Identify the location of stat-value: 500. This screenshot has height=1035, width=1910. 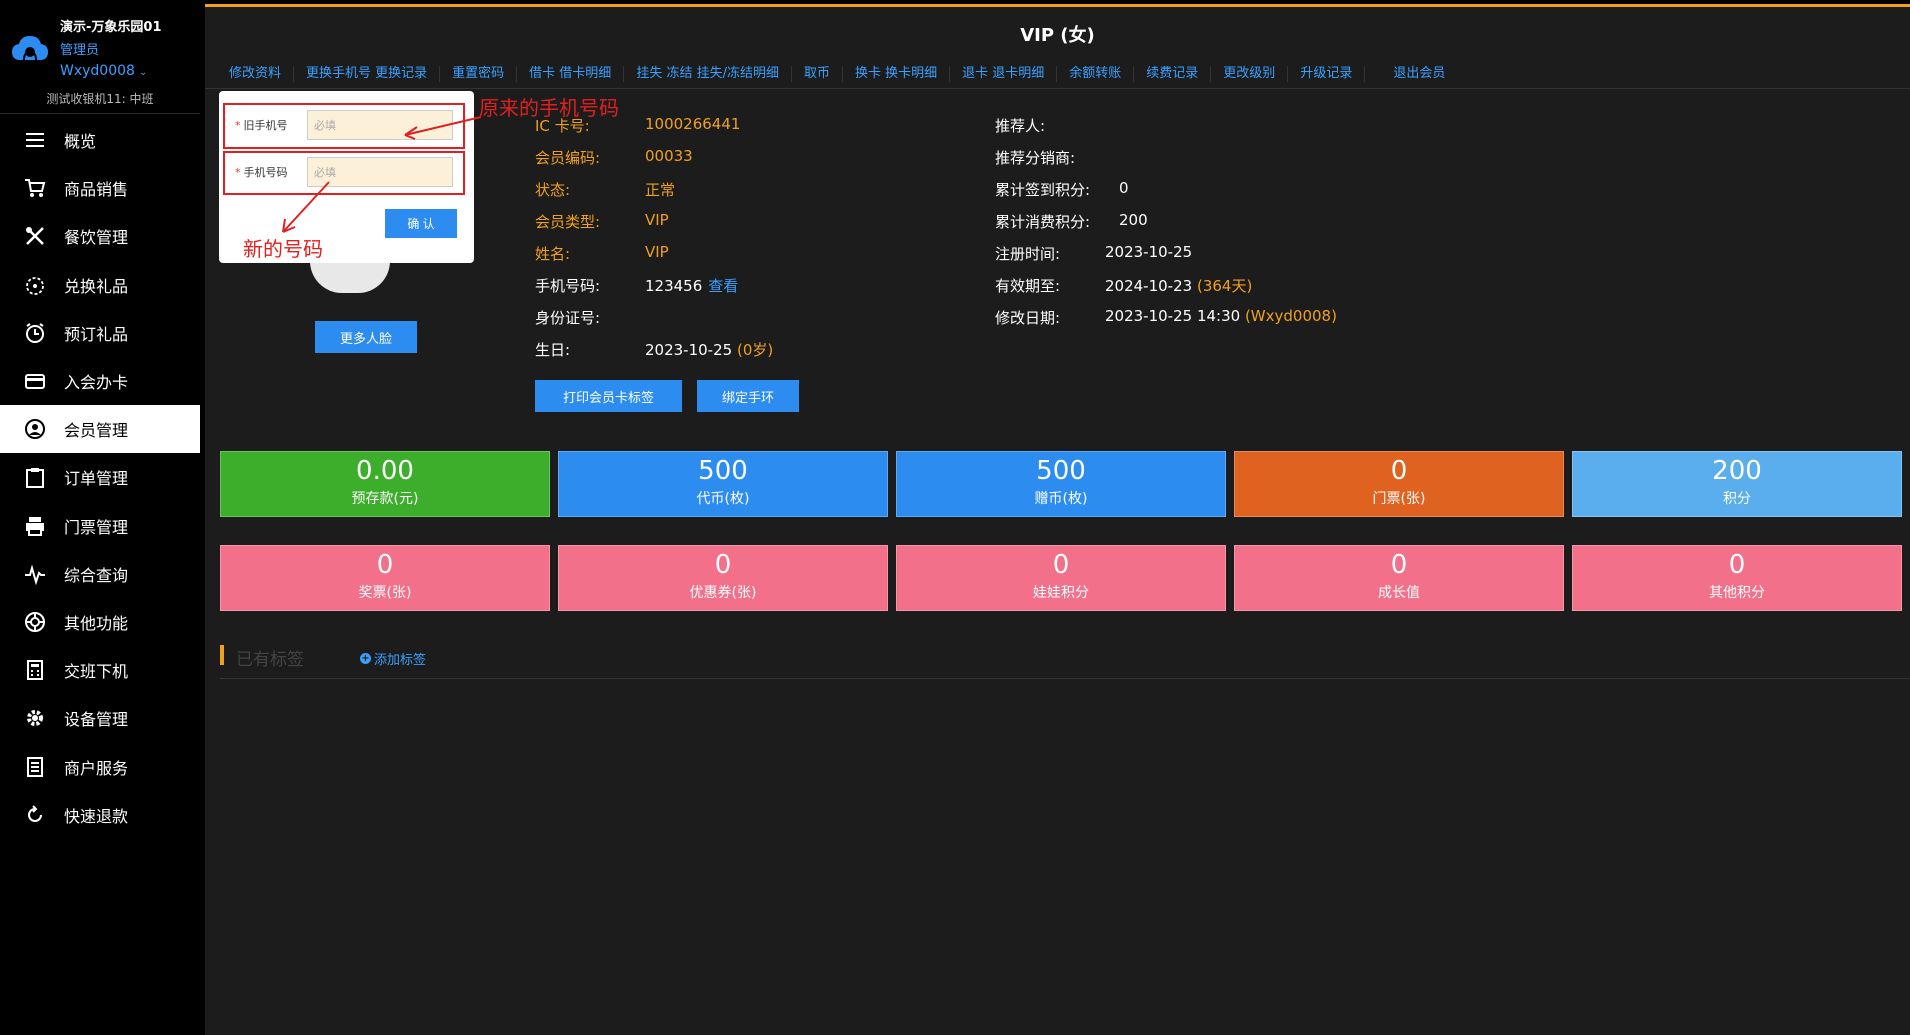
(723, 471).